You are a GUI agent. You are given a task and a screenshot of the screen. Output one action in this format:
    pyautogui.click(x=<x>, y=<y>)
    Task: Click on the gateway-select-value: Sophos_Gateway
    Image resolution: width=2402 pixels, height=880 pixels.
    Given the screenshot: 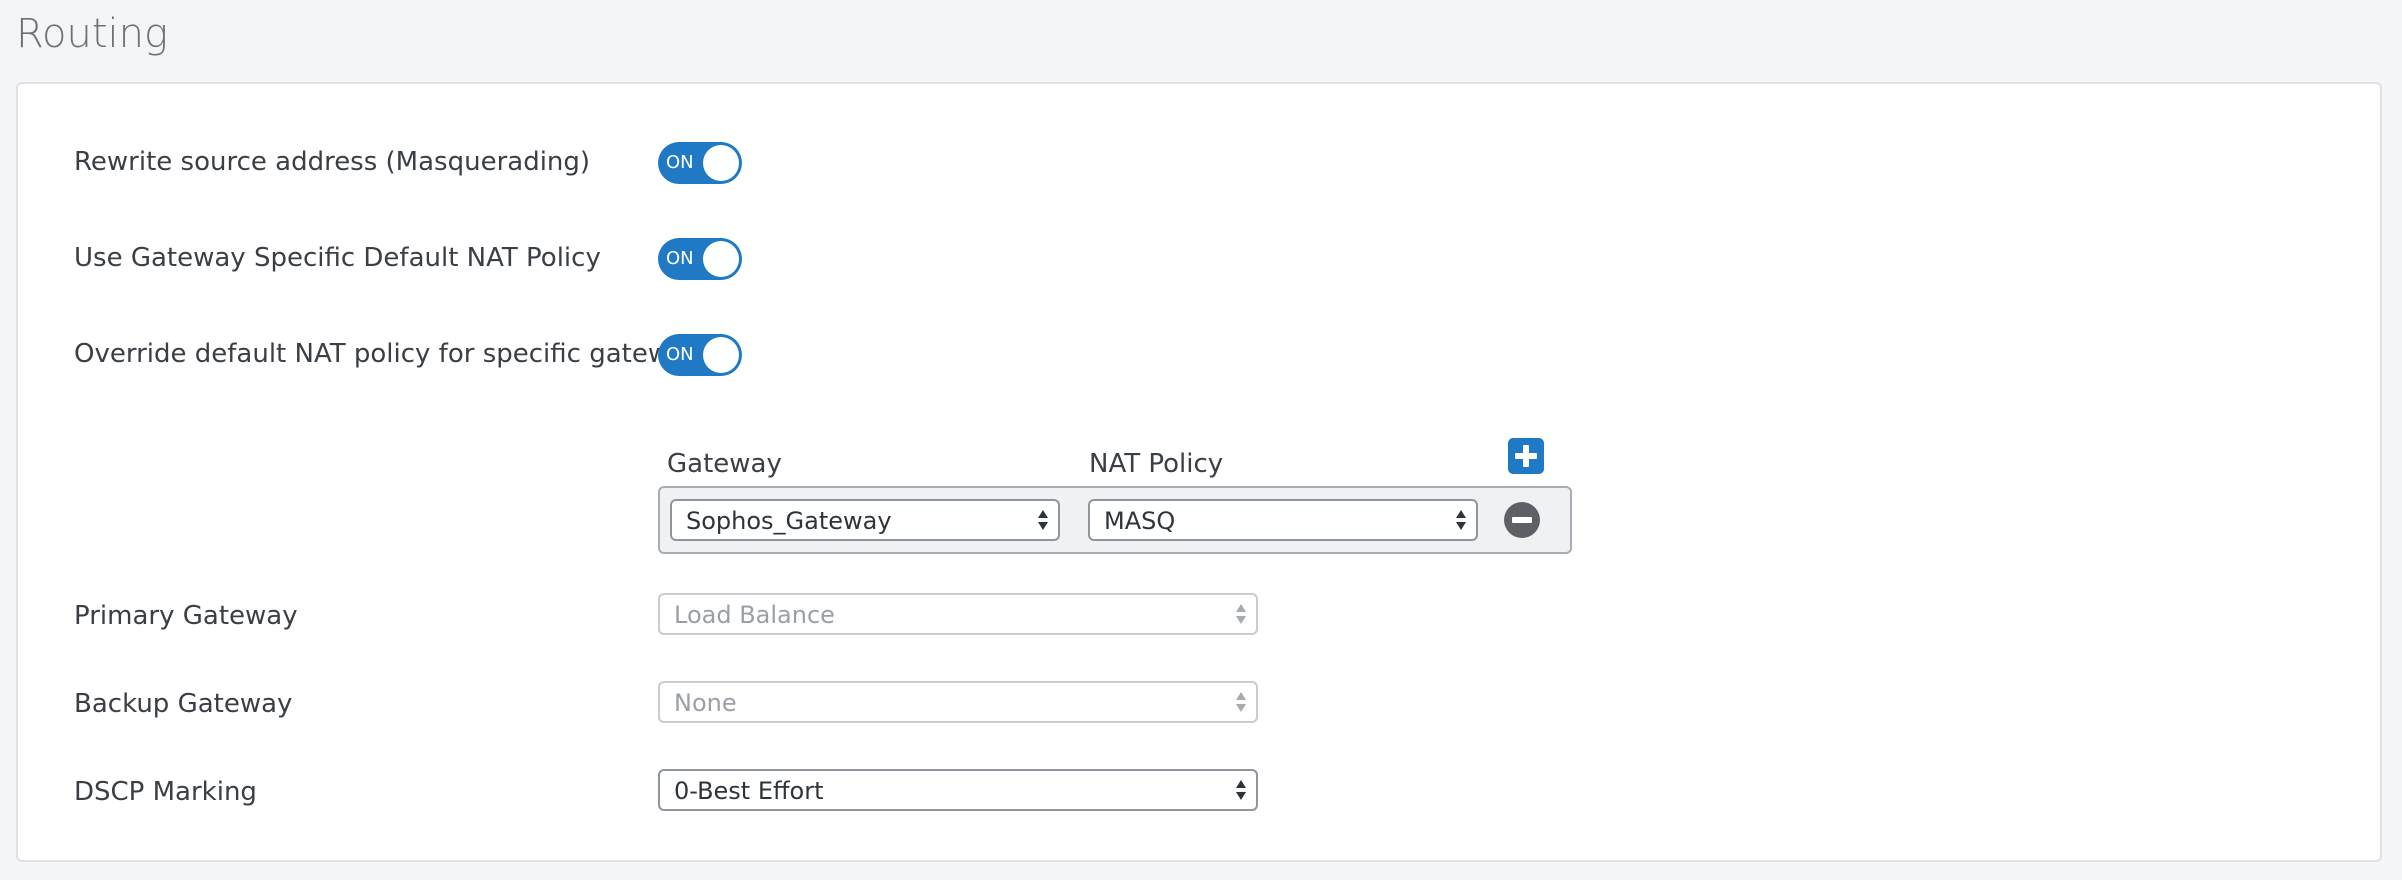 What is the action you would take?
    pyautogui.click(x=789, y=521)
    